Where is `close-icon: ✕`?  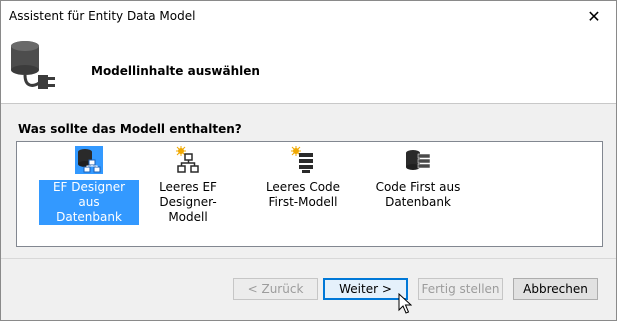
close-icon: ✕ is located at coordinates (594, 16).